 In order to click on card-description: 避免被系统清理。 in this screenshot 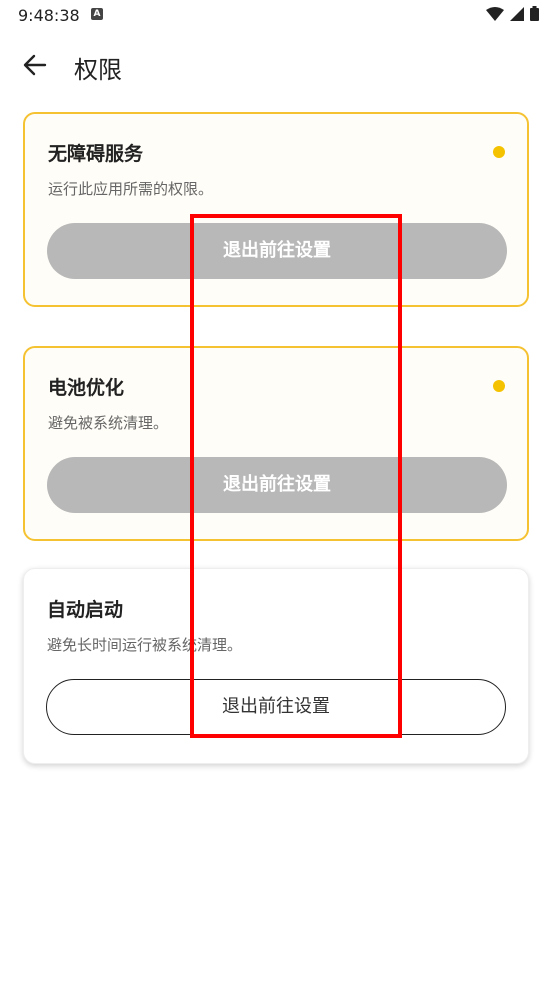, I will do `click(108, 423)`.